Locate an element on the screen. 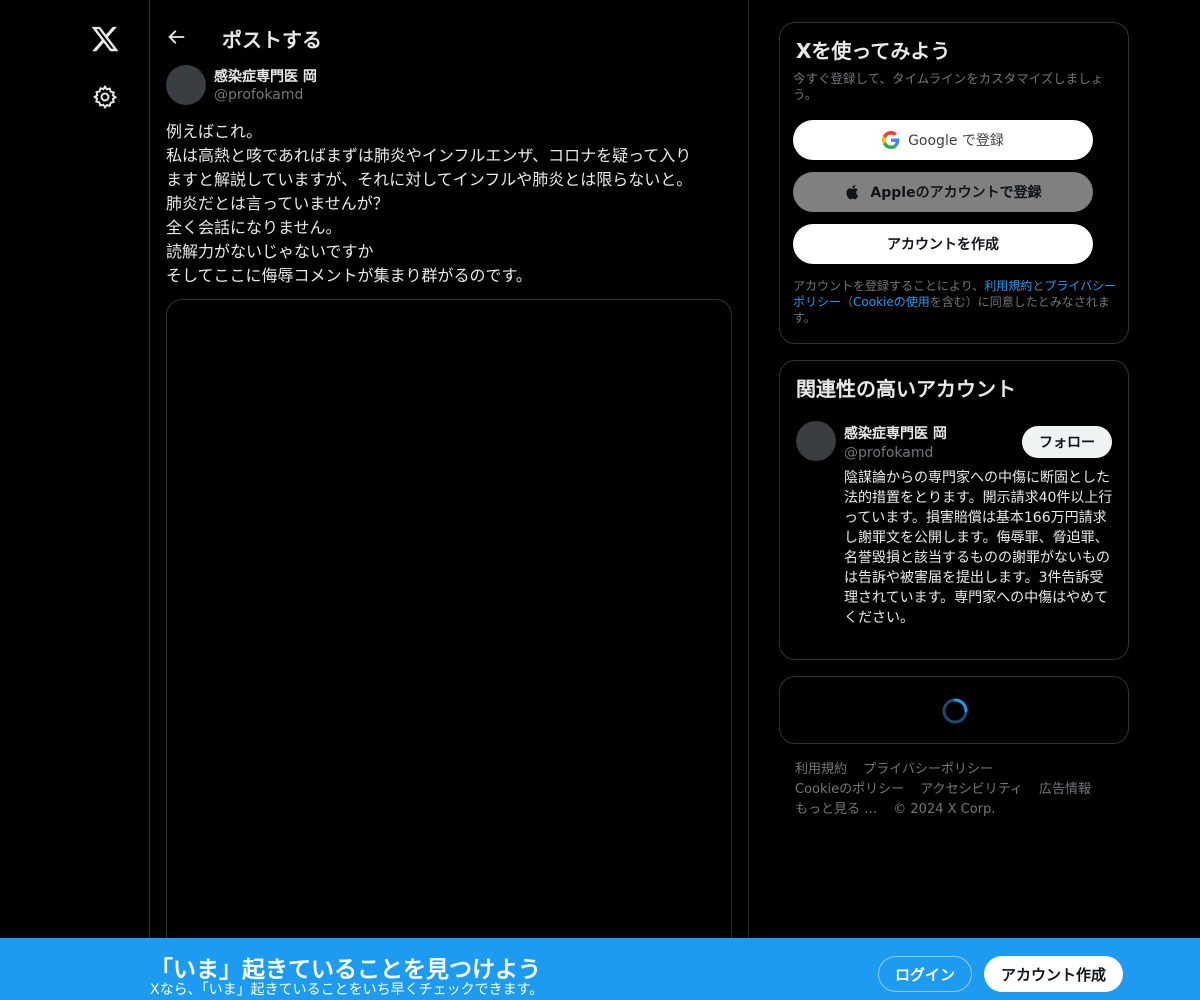 This screenshot has width=1200, height=1000. signup-button: アカウント作成 is located at coordinates (1053, 974).